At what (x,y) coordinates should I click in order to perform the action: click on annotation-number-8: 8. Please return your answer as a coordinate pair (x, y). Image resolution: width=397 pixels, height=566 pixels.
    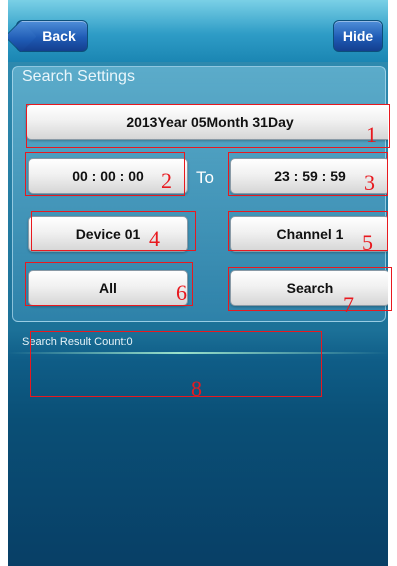
    Looking at the image, I should click on (196, 388).